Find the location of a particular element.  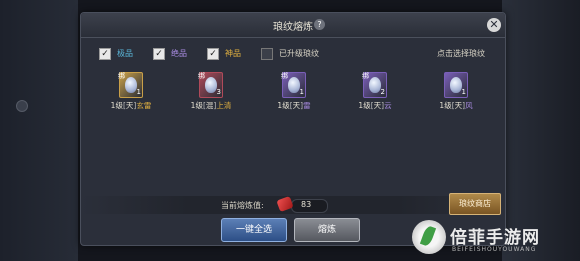

side-indicator-icon is located at coordinates (22, 106).